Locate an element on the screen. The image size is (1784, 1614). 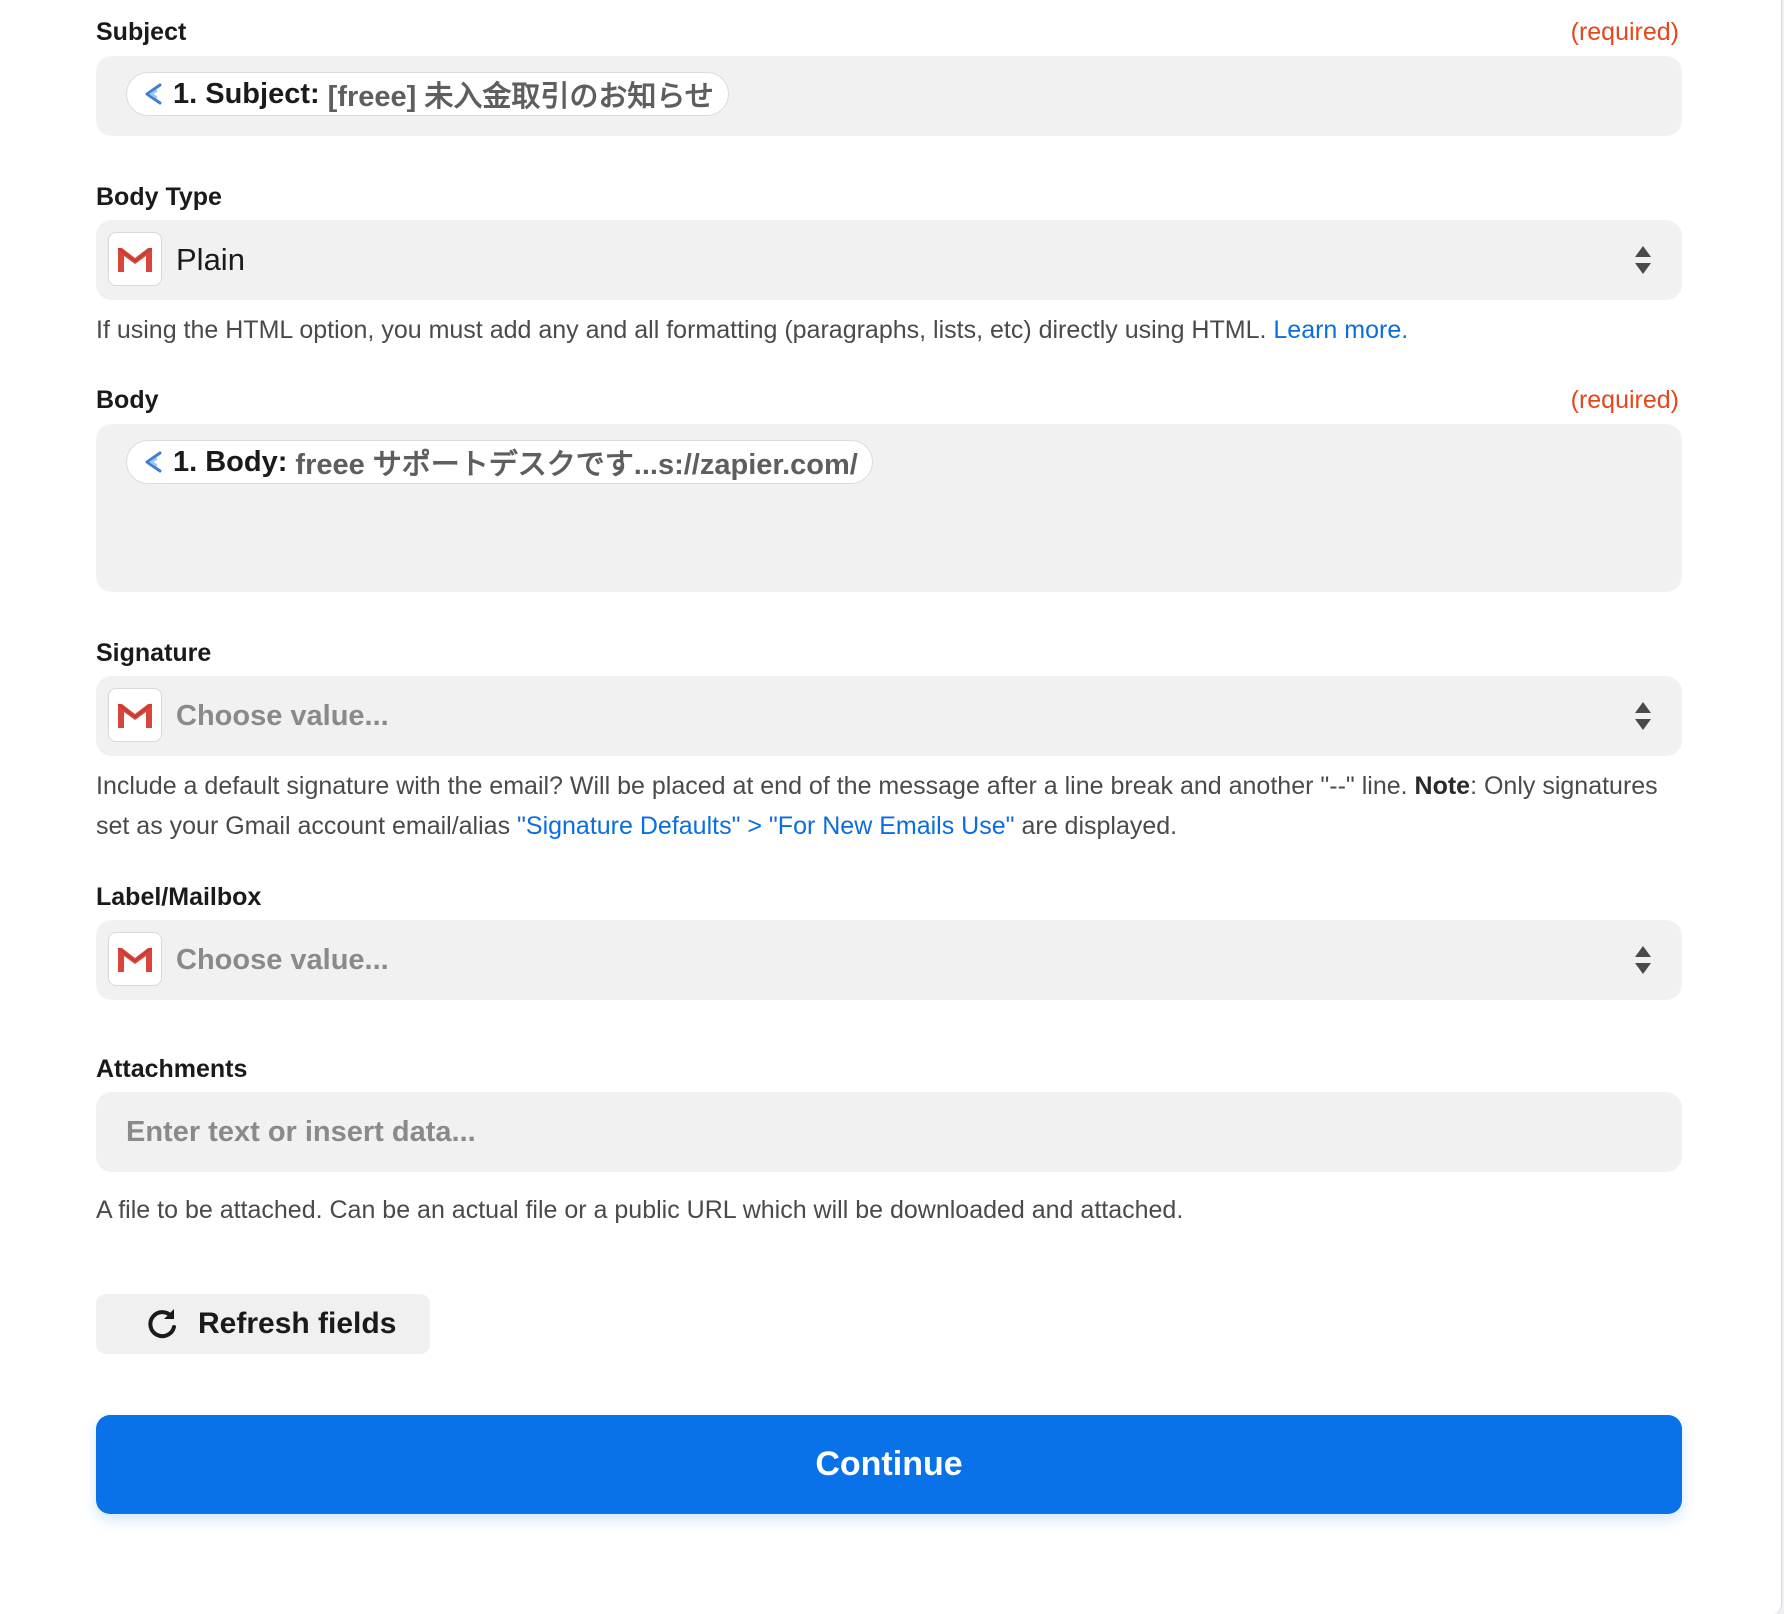
body-pill-key: 1. Body: is located at coordinates (230, 461).